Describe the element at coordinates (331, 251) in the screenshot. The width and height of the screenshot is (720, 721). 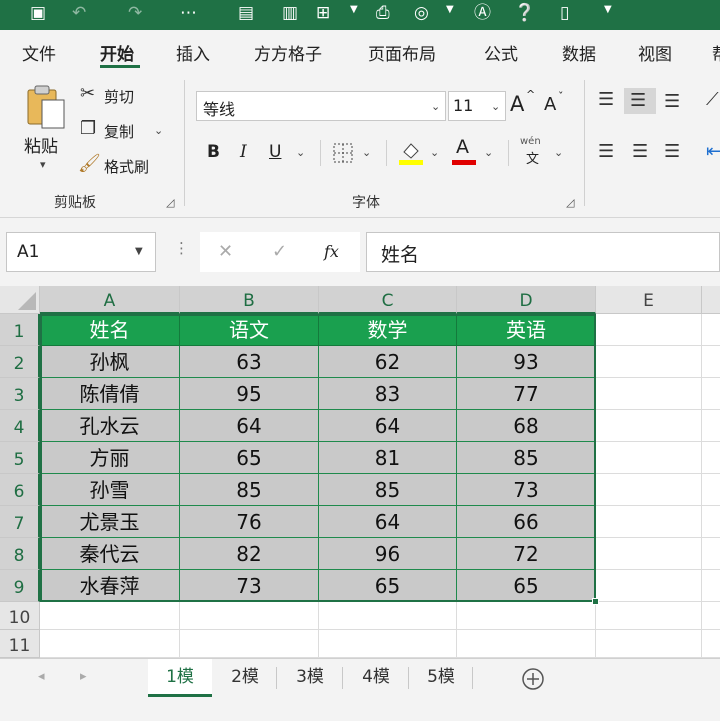
I see `insert-function-button: fx` at that location.